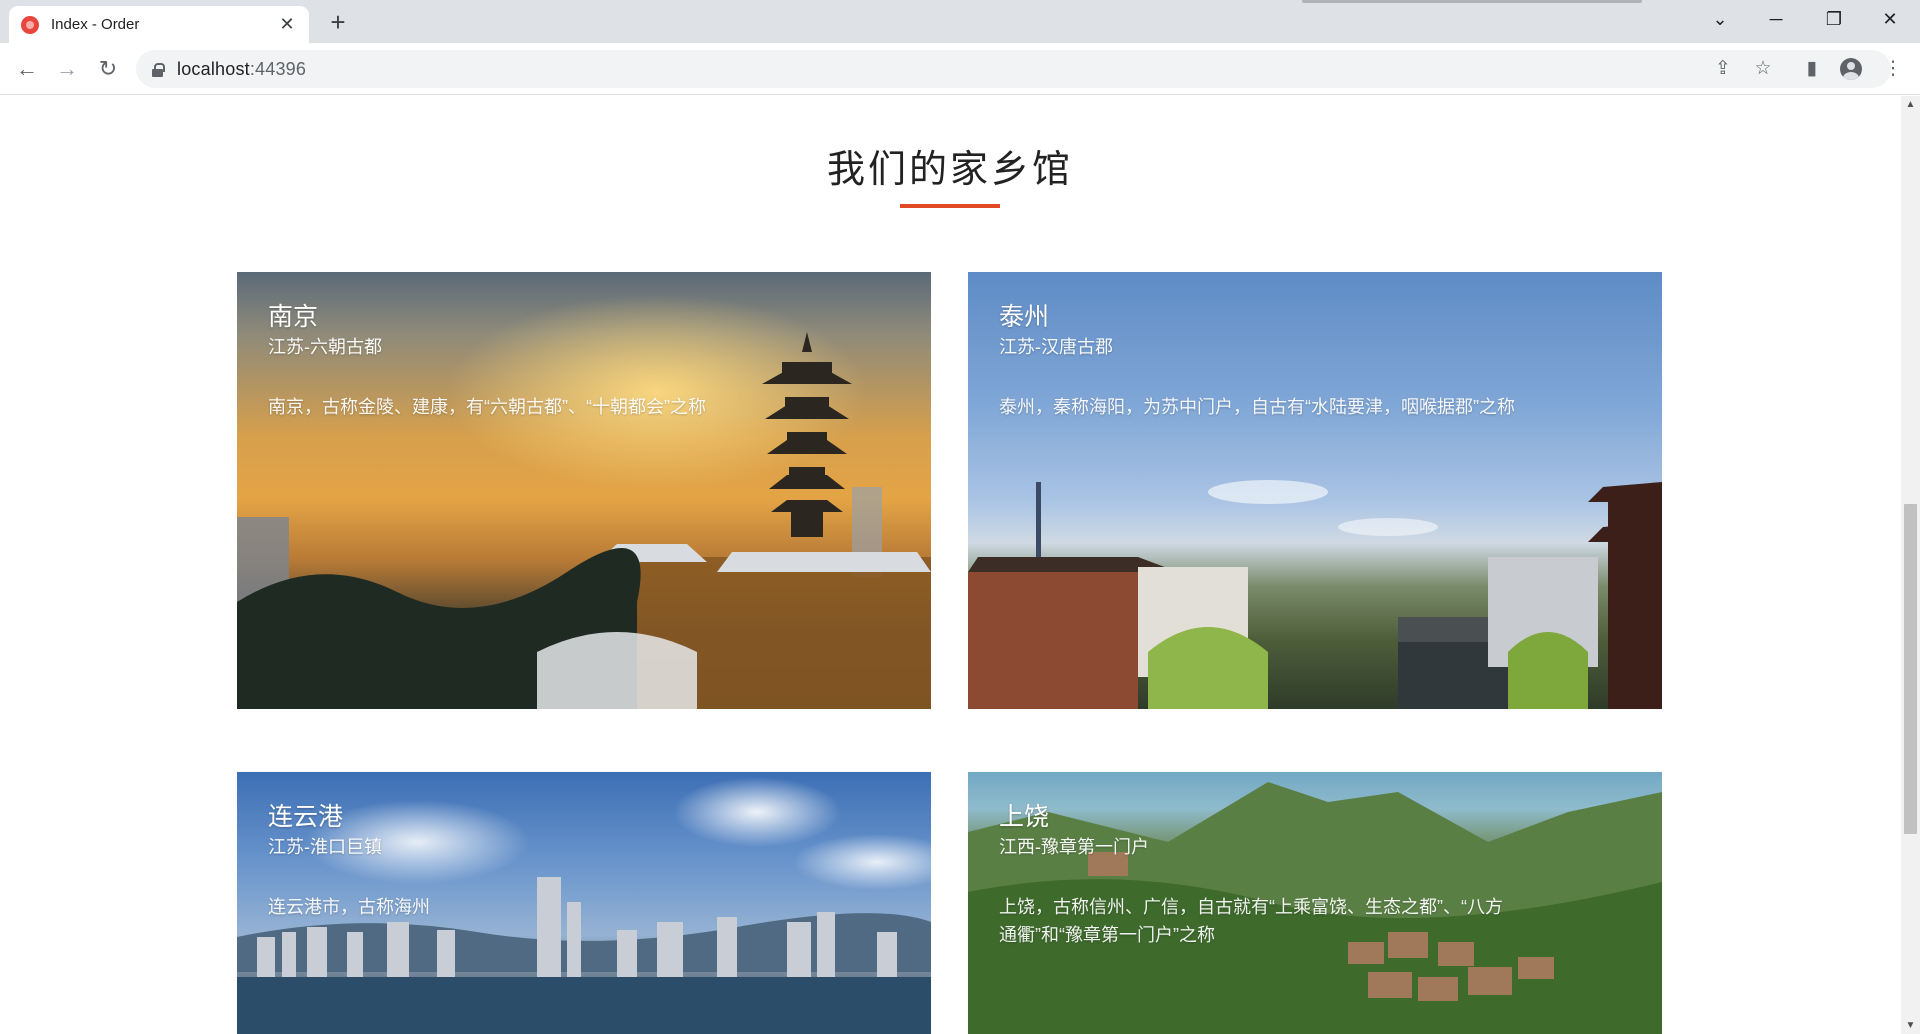 Image resolution: width=1920 pixels, height=1034 pixels. Describe the element at coordinates (1776, 19) in the screenshot. I see `minimize-icon: ─` at that location.